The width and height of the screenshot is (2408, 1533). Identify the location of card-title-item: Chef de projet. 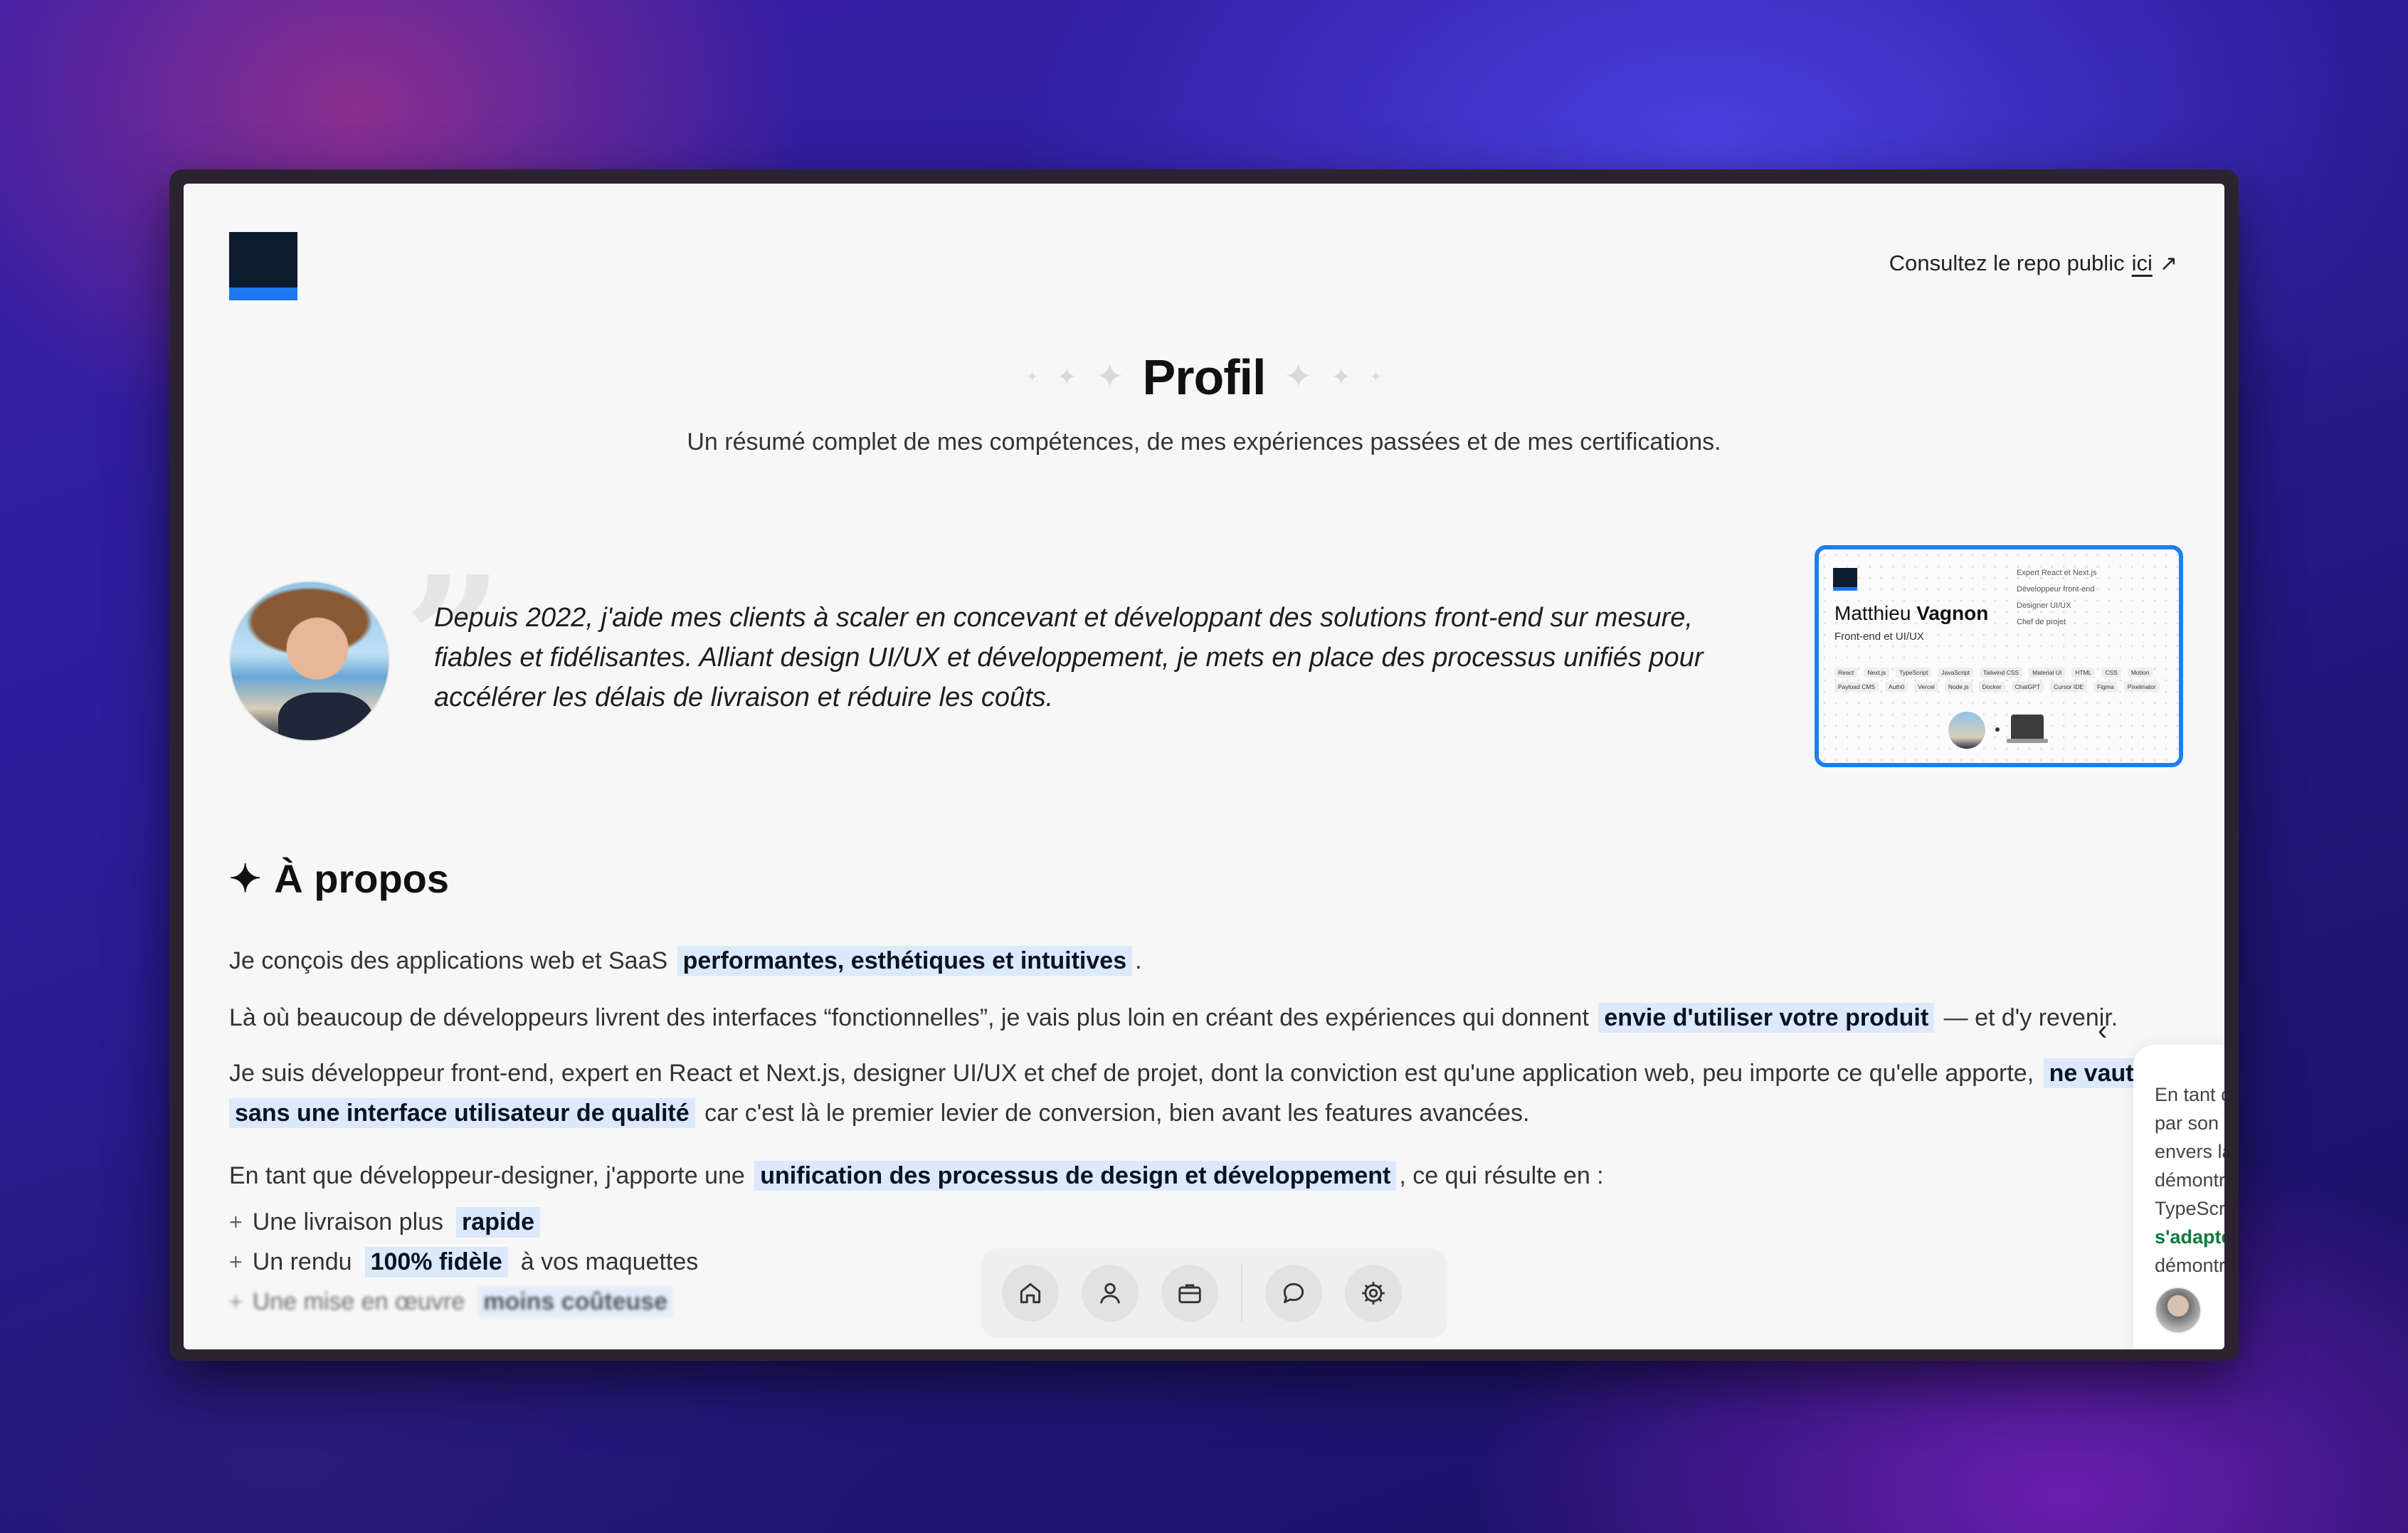
(2041, 622).